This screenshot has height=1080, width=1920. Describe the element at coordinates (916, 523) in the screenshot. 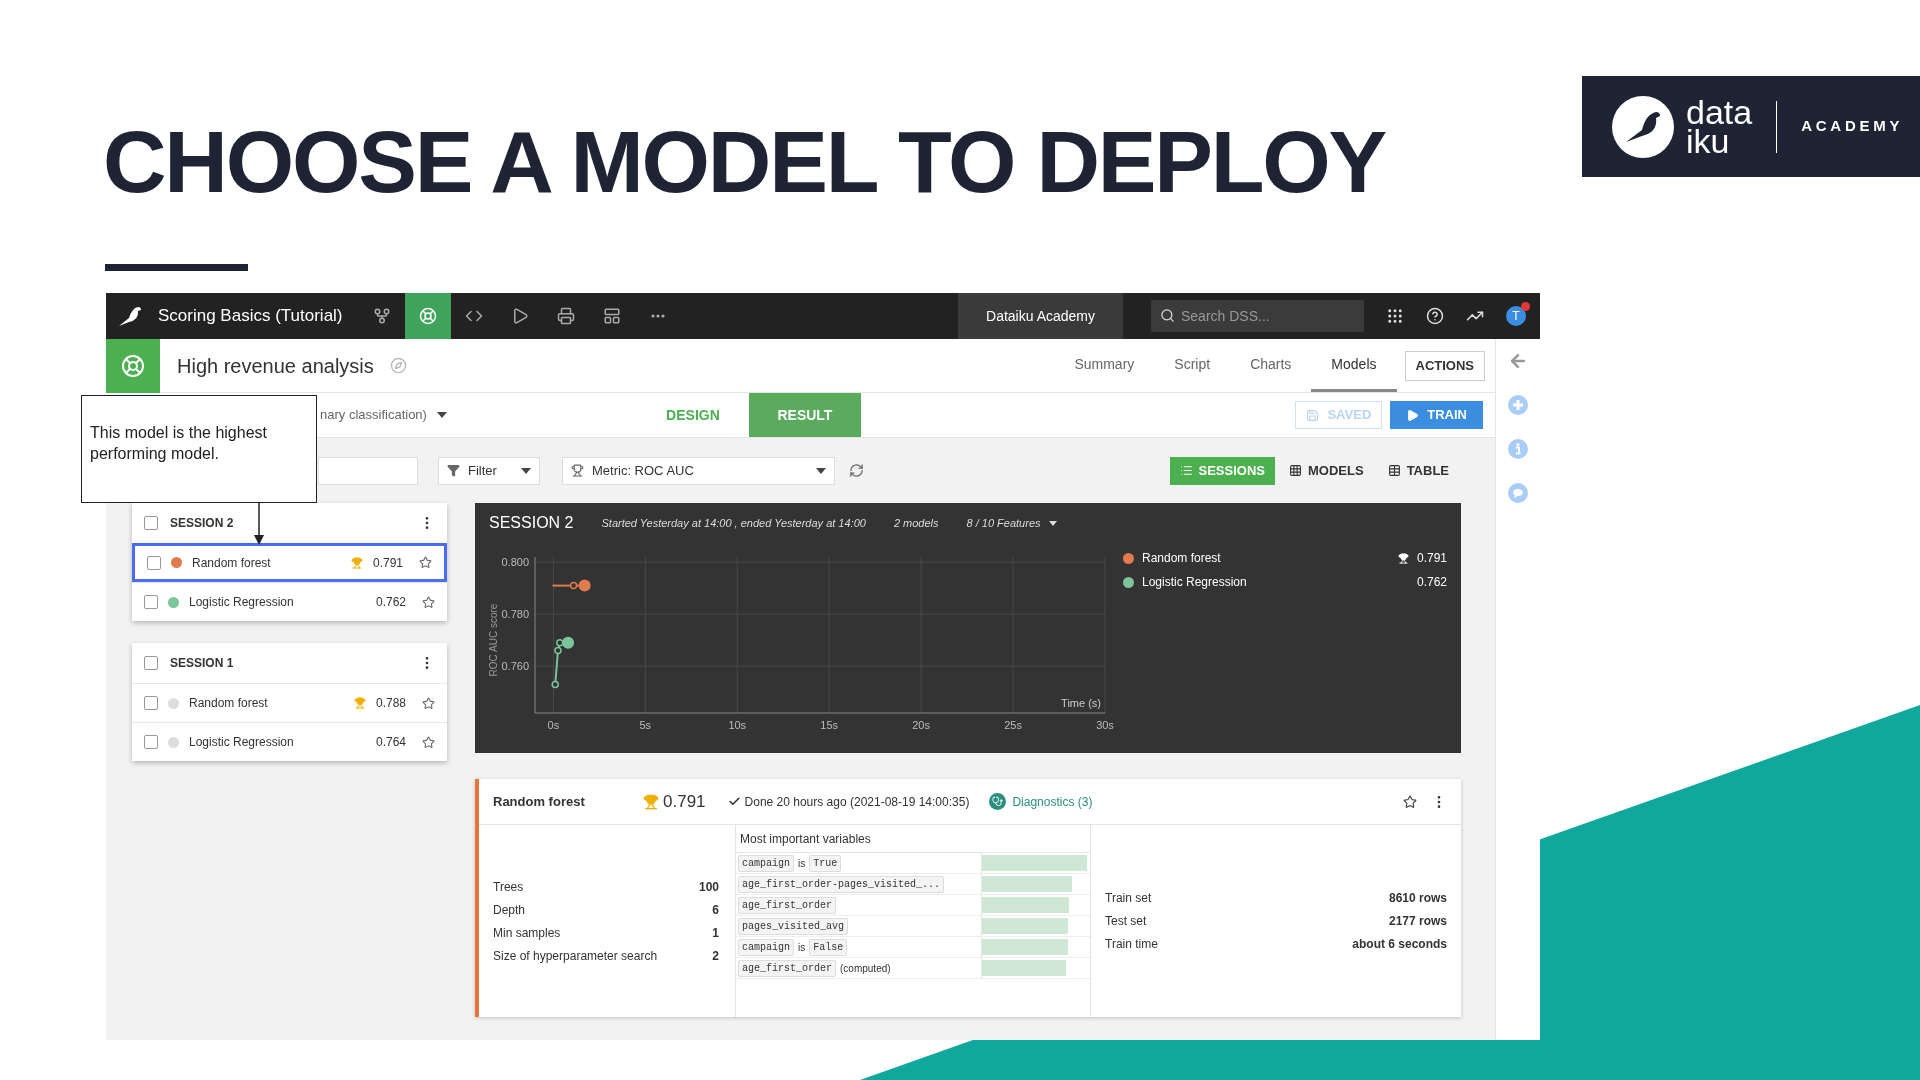

I see `model-count: 2 models` at that location.